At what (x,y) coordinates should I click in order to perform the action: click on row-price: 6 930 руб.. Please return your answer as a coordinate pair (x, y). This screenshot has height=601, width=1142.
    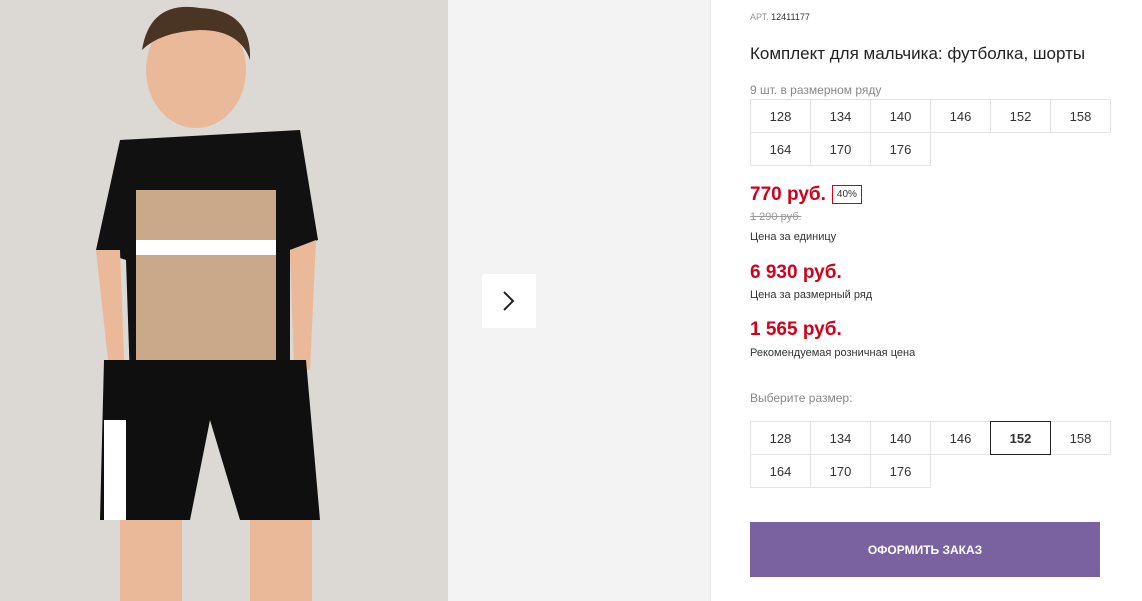
    Looking at the image, I should click on (796, 272).